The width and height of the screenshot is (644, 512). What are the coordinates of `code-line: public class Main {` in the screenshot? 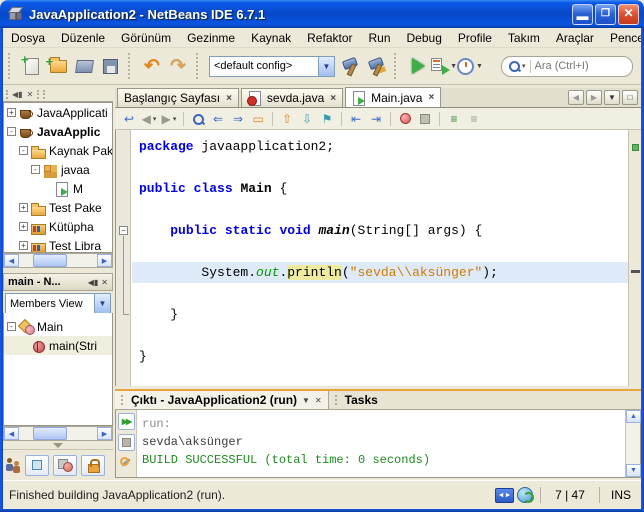 It's located at (380, 188).